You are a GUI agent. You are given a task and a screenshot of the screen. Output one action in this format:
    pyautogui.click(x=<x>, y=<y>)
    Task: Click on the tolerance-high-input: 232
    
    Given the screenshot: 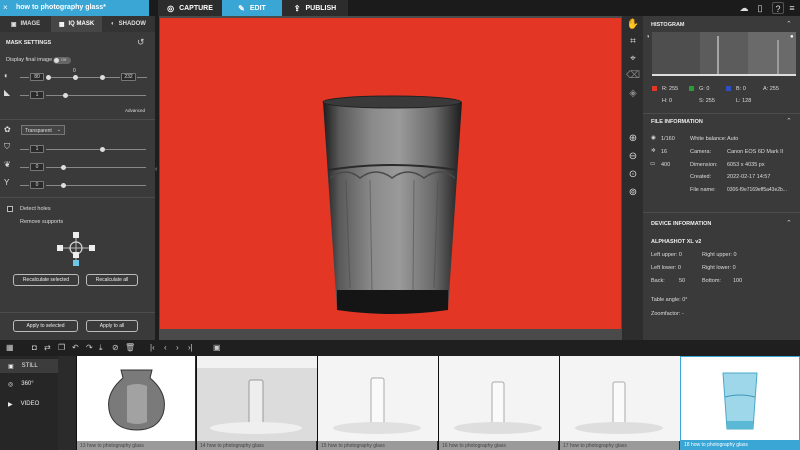 What is the action you would take?
    pyautogui.click(x=128, y=77)
    